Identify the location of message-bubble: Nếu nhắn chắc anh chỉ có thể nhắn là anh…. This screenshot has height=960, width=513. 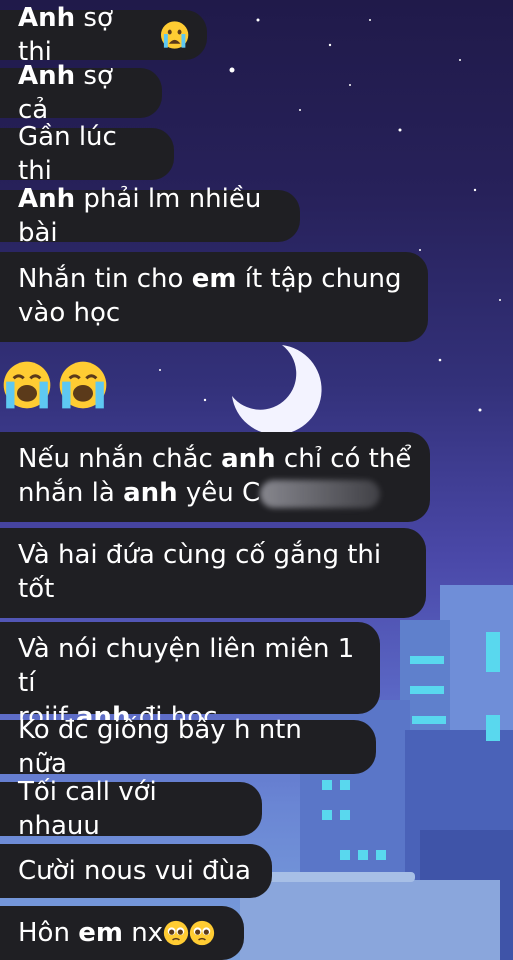
(215, 477).